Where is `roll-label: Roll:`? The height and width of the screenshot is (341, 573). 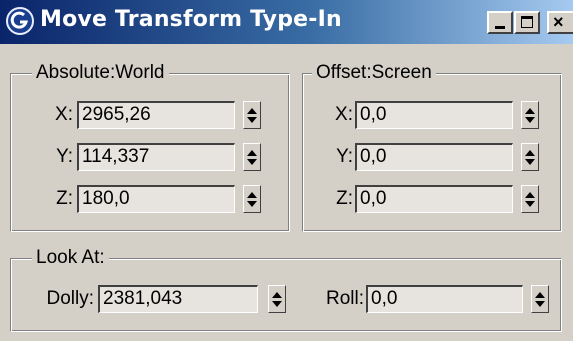 roll-label: Roll: is located at coordinates (344, 298).